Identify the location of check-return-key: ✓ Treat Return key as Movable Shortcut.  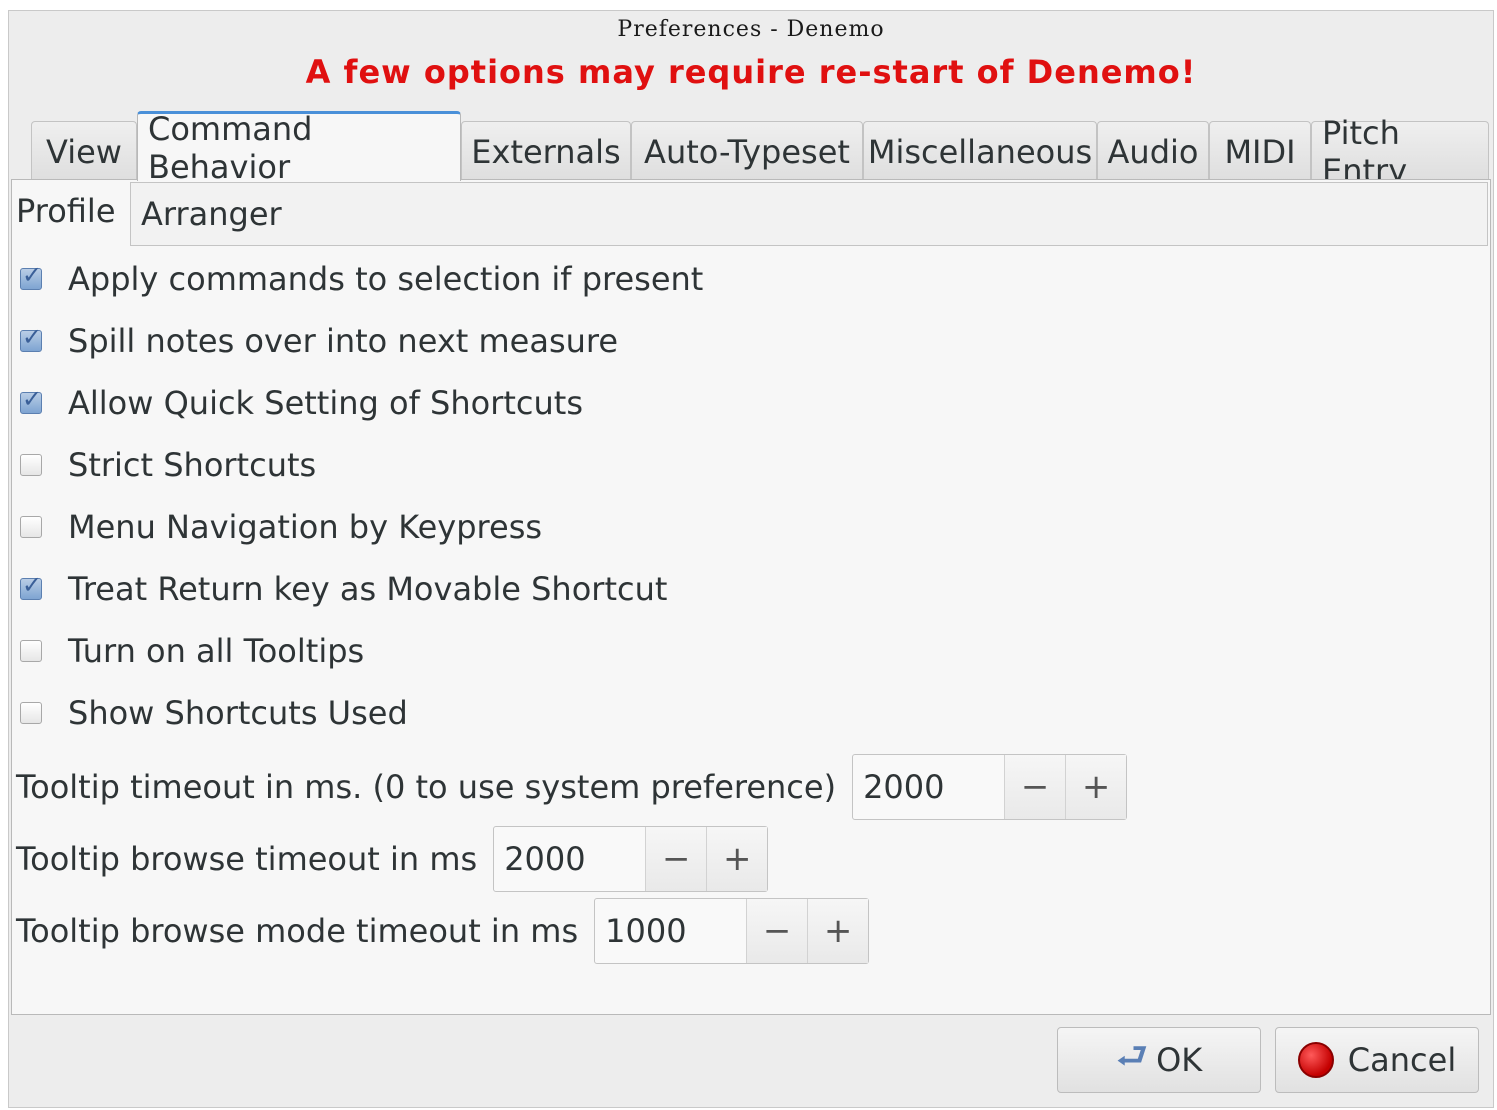
(343, 589).